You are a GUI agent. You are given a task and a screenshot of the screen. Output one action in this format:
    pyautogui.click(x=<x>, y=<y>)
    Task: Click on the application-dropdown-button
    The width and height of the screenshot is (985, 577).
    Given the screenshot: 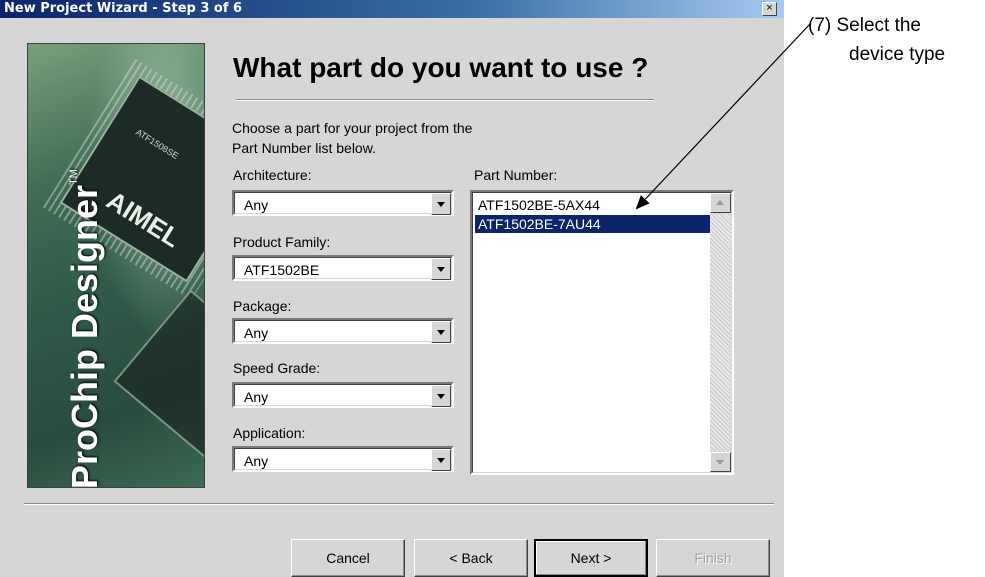 What is the action you would take?
    pyautogui.click(x=441, y=460)
    